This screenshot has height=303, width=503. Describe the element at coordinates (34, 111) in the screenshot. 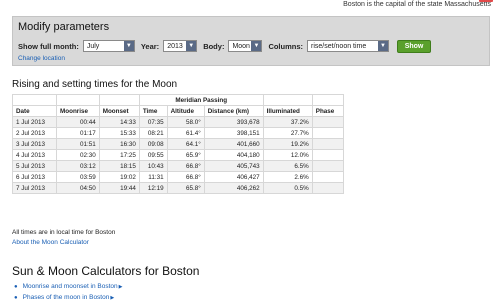

I see `column-header: Date` at that location.